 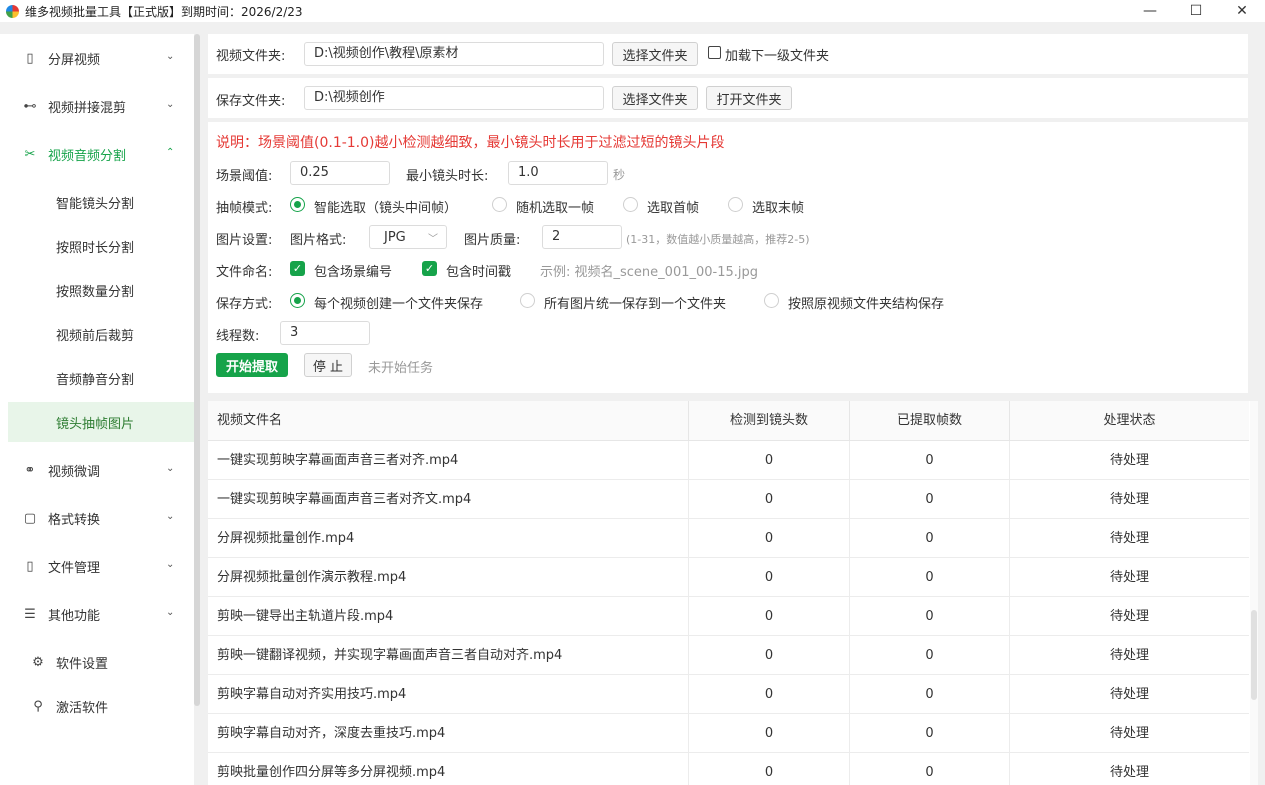 I want to click on table-row: 一键实现剪映字幕画面声音三者对齐文.mp4 0 0 待处理, so click(x=728, y=499).